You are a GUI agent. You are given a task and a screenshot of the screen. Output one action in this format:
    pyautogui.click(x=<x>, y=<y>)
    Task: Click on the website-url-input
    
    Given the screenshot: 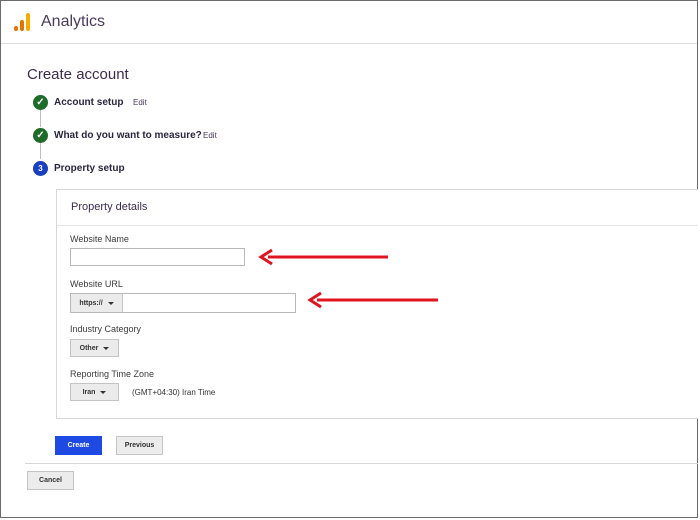 What is the action you would take?
    pyautogui.click(x=209, y=303)
    